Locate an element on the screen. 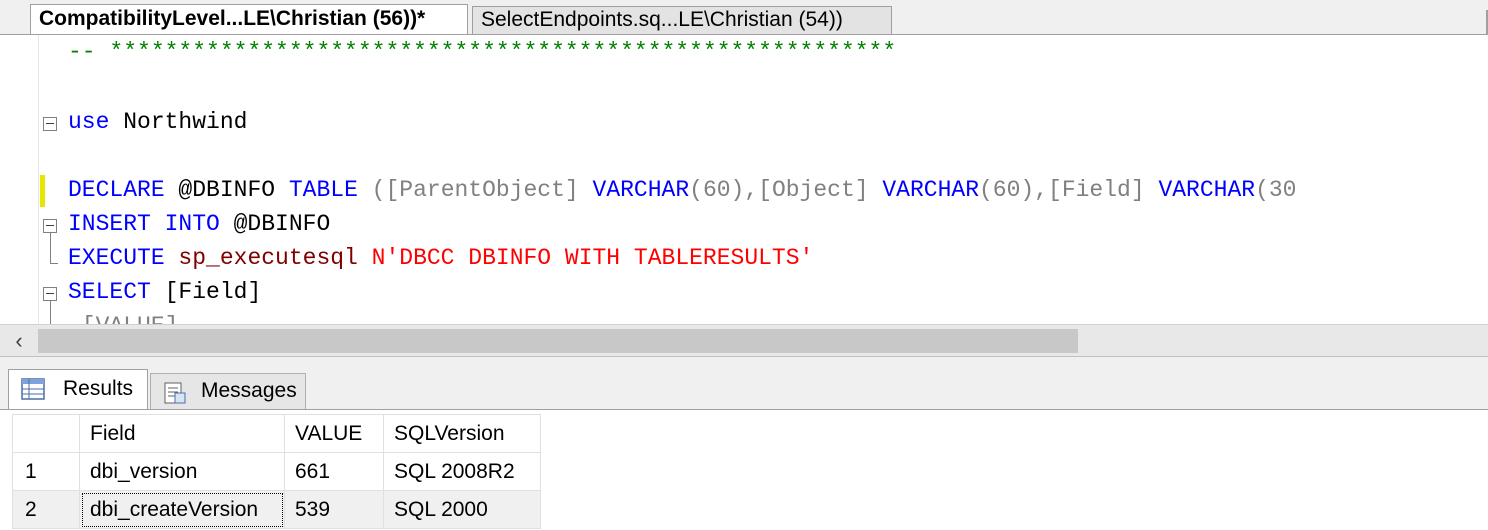 The width and height of the screenshot is (1488, 530). declare-part-1: ([ParentObject] is located at coordinates (475, 190).